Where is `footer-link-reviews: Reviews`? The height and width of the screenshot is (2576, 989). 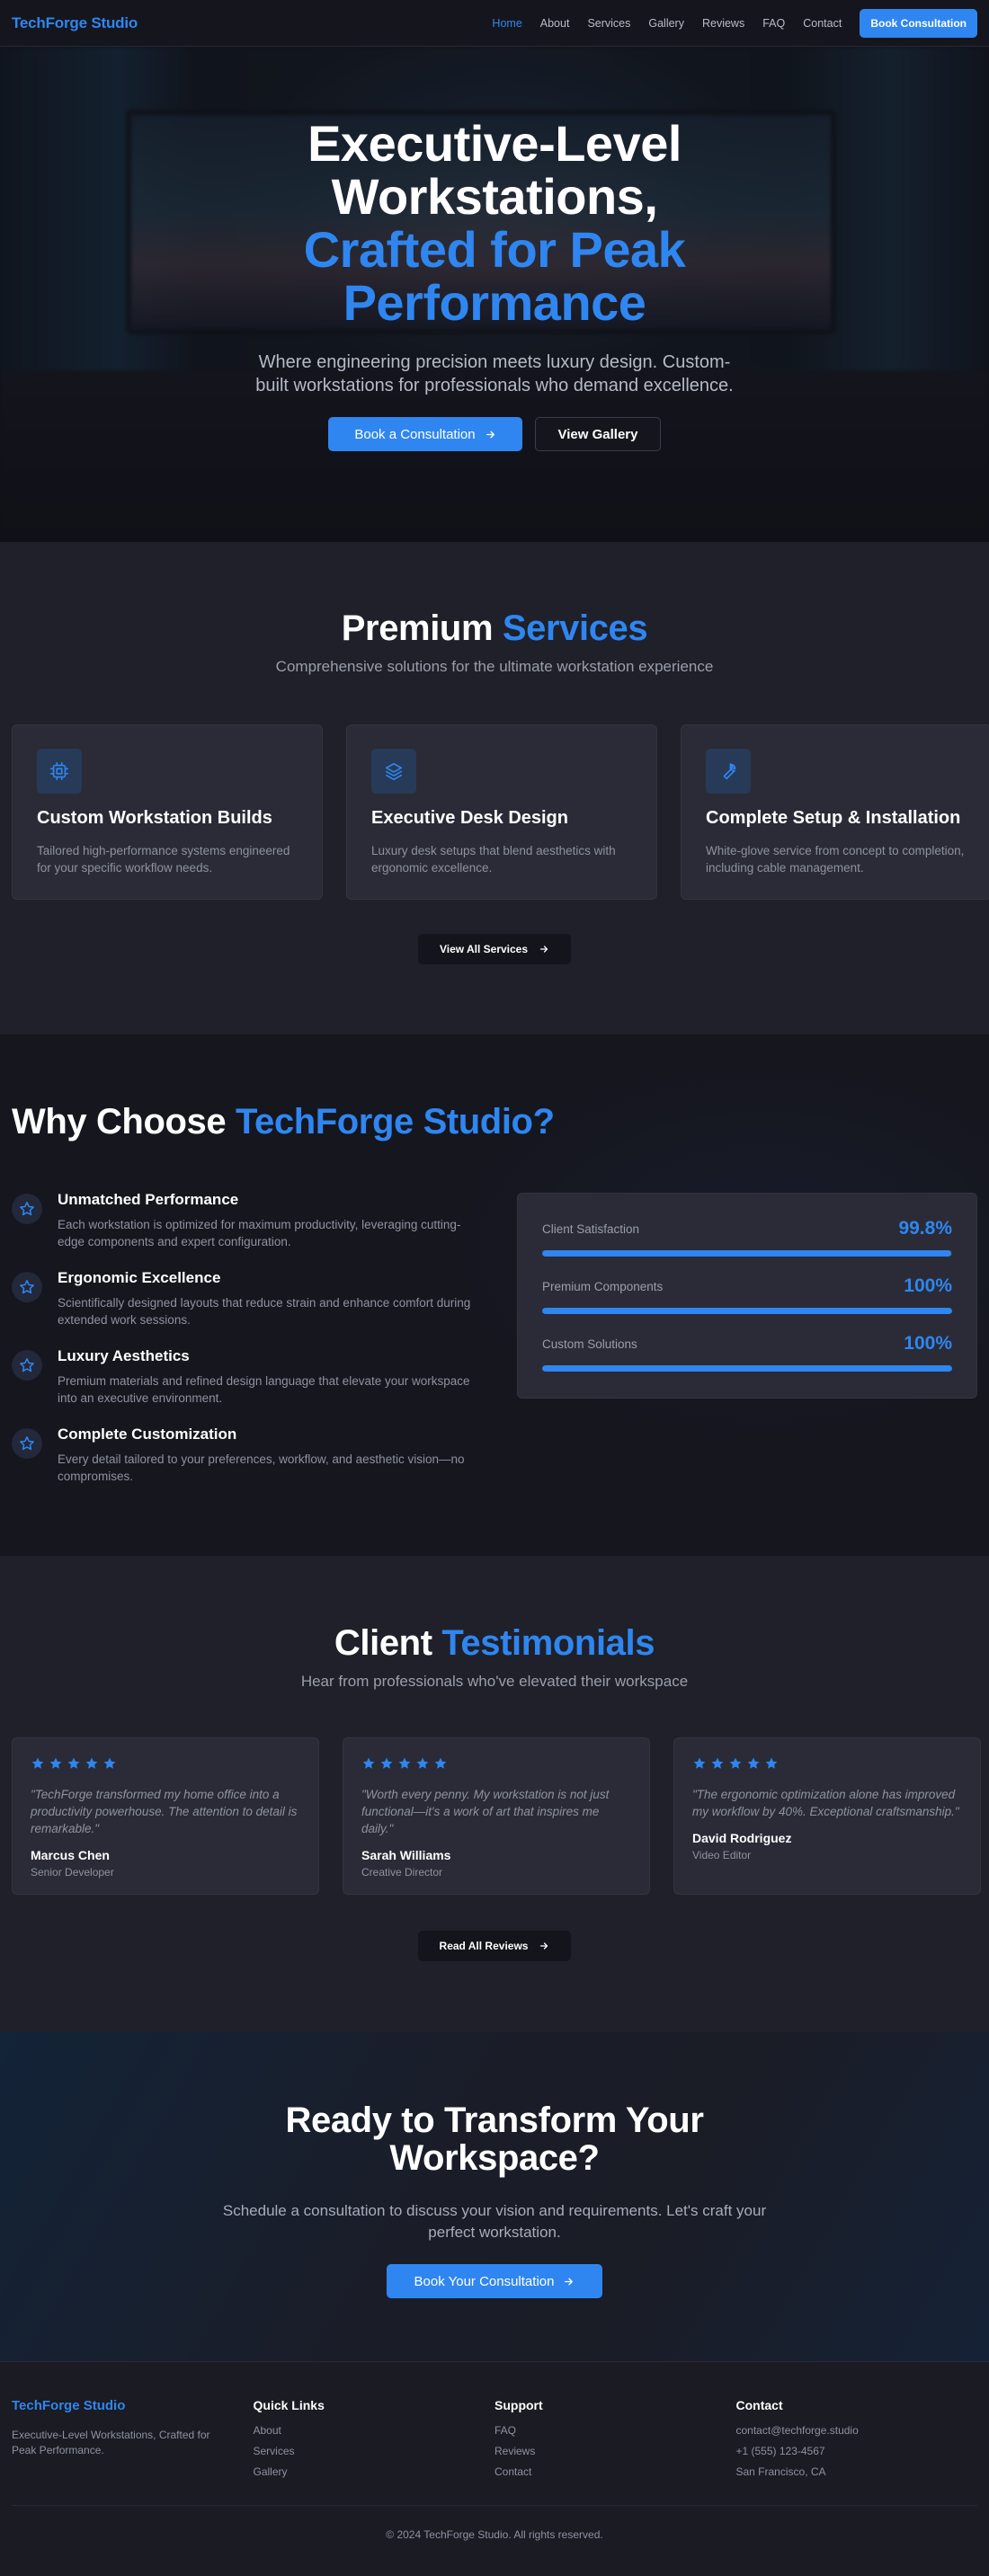 footer-link-reviews: Reviews is located at coordinates (514, 2451).